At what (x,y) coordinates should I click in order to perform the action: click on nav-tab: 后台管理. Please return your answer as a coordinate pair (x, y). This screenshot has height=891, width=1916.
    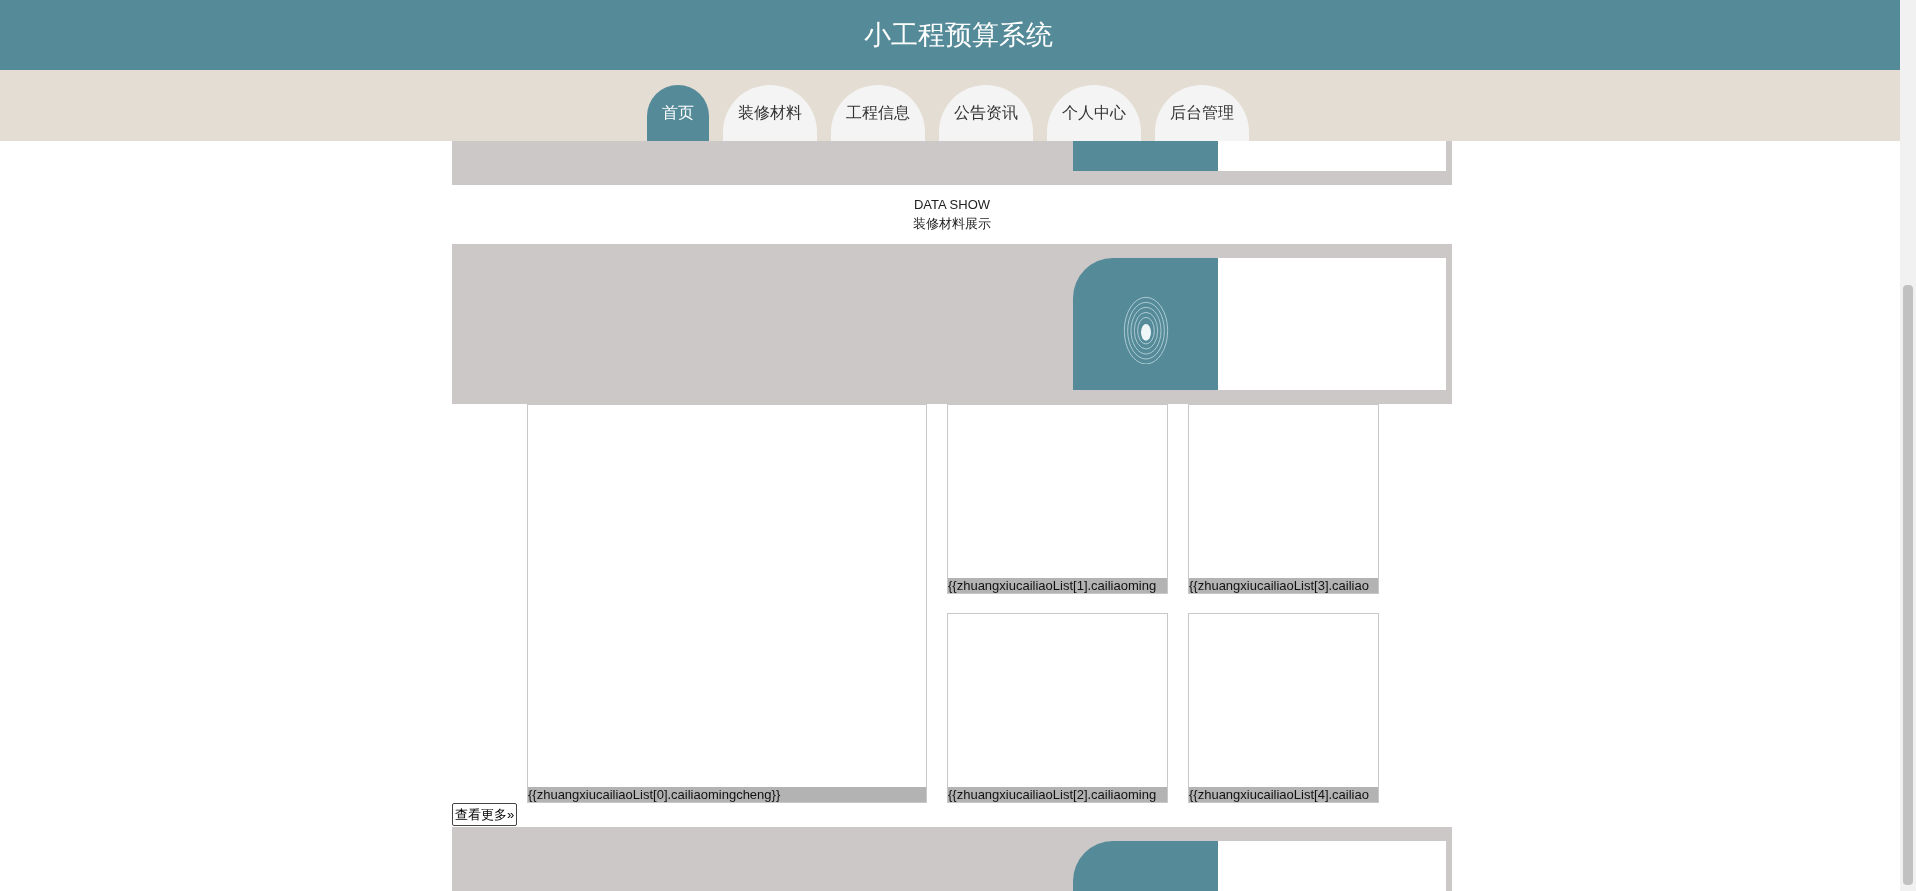
    Looking at the image, I should click on (1202, 113).